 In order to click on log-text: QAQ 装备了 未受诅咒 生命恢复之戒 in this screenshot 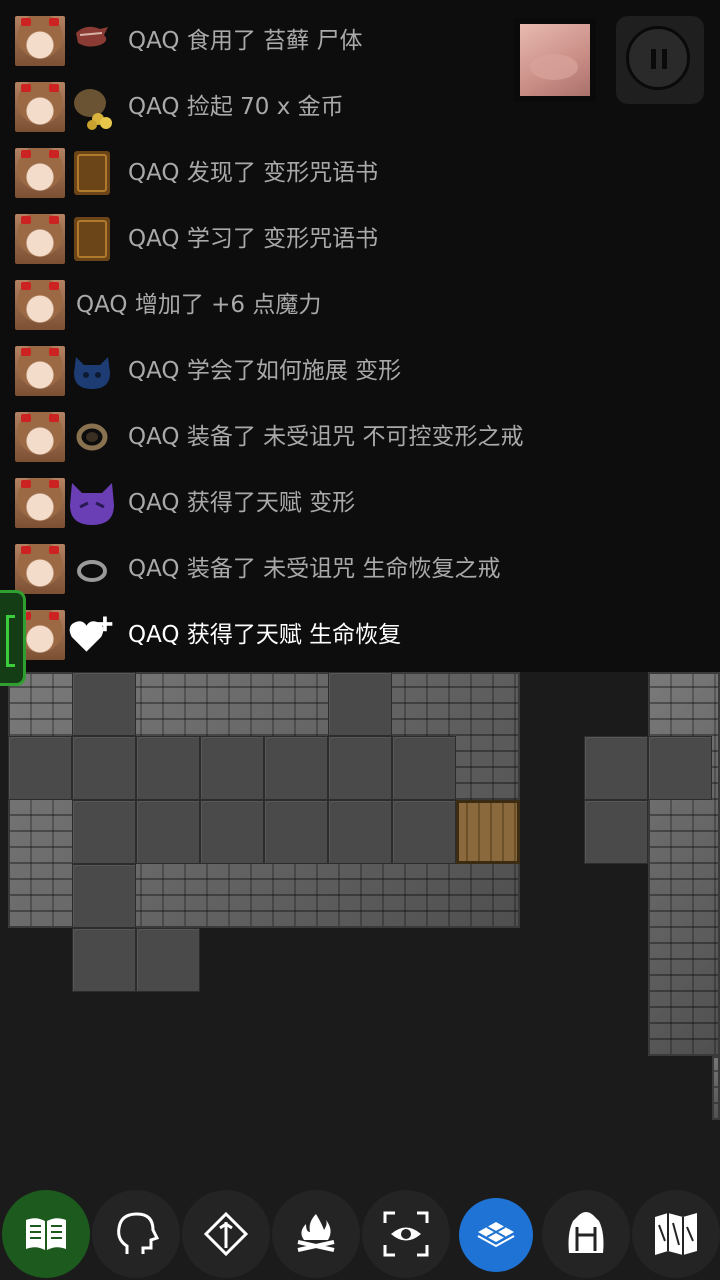, I will do `click(314, 569)`.